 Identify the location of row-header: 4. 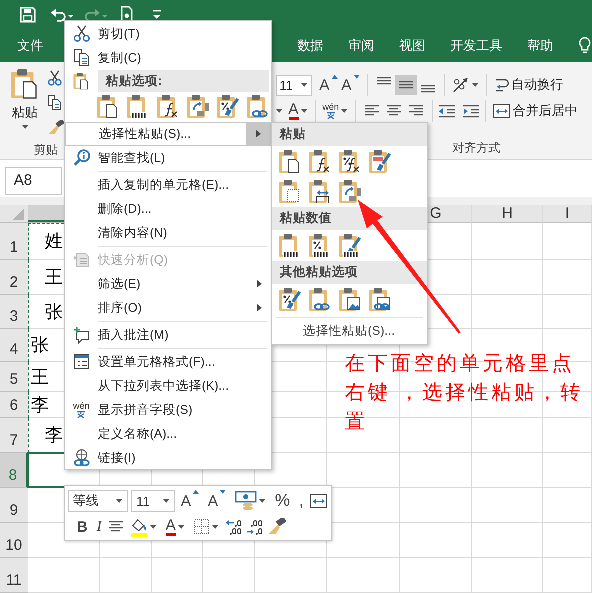
(14, 345).